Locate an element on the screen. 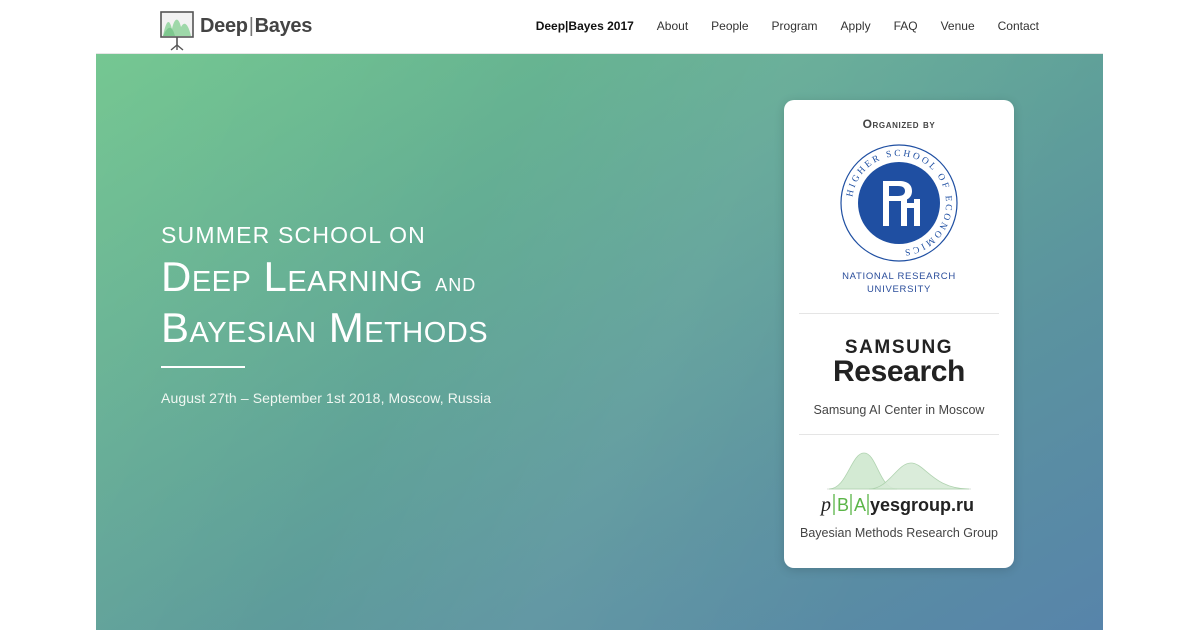 The image size is (1200, 630). research-logo-word: Research is located at coordinates (899, 371).